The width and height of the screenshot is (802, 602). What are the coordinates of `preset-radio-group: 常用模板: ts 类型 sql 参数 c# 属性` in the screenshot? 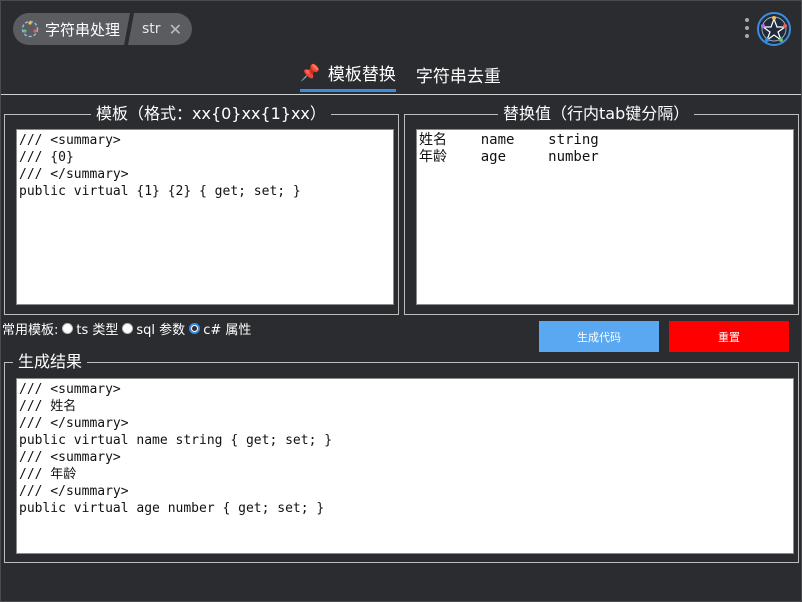 It's located at (126, 328).